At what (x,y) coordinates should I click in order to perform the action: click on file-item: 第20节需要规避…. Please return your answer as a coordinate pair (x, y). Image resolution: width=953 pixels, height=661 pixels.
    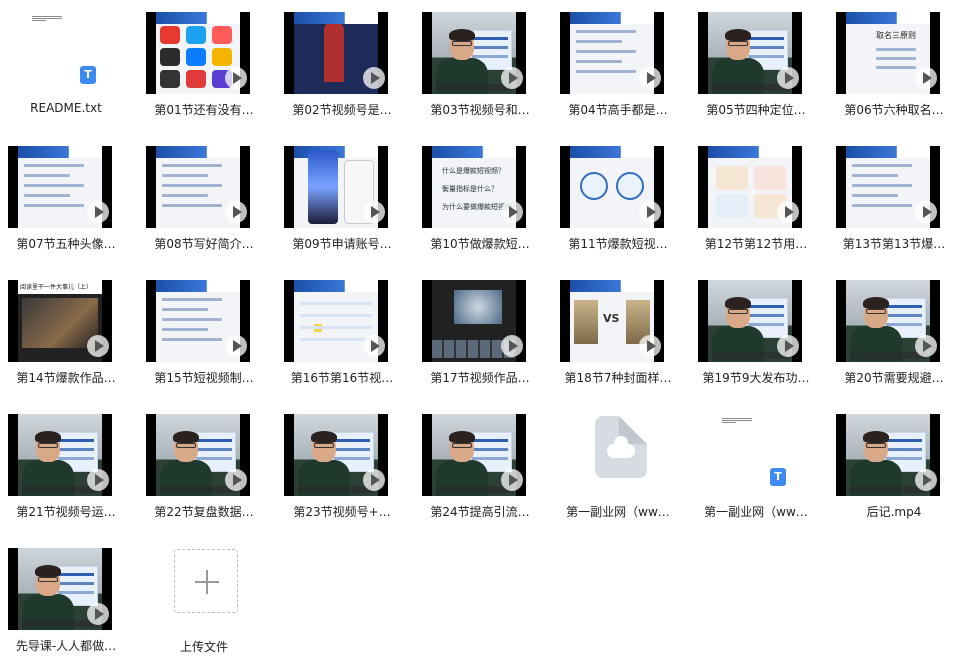
    Looking at the image, I should click on (890, 332).